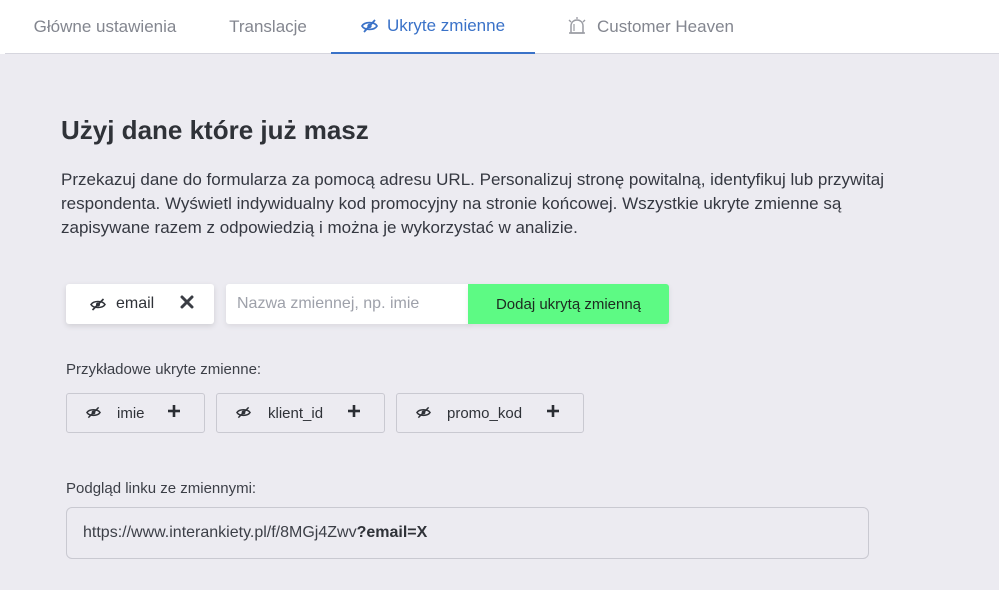  Describe the element at coordinates (392, 532) in the screenshot. I see `link-preview-query: ?email=X` at that location.